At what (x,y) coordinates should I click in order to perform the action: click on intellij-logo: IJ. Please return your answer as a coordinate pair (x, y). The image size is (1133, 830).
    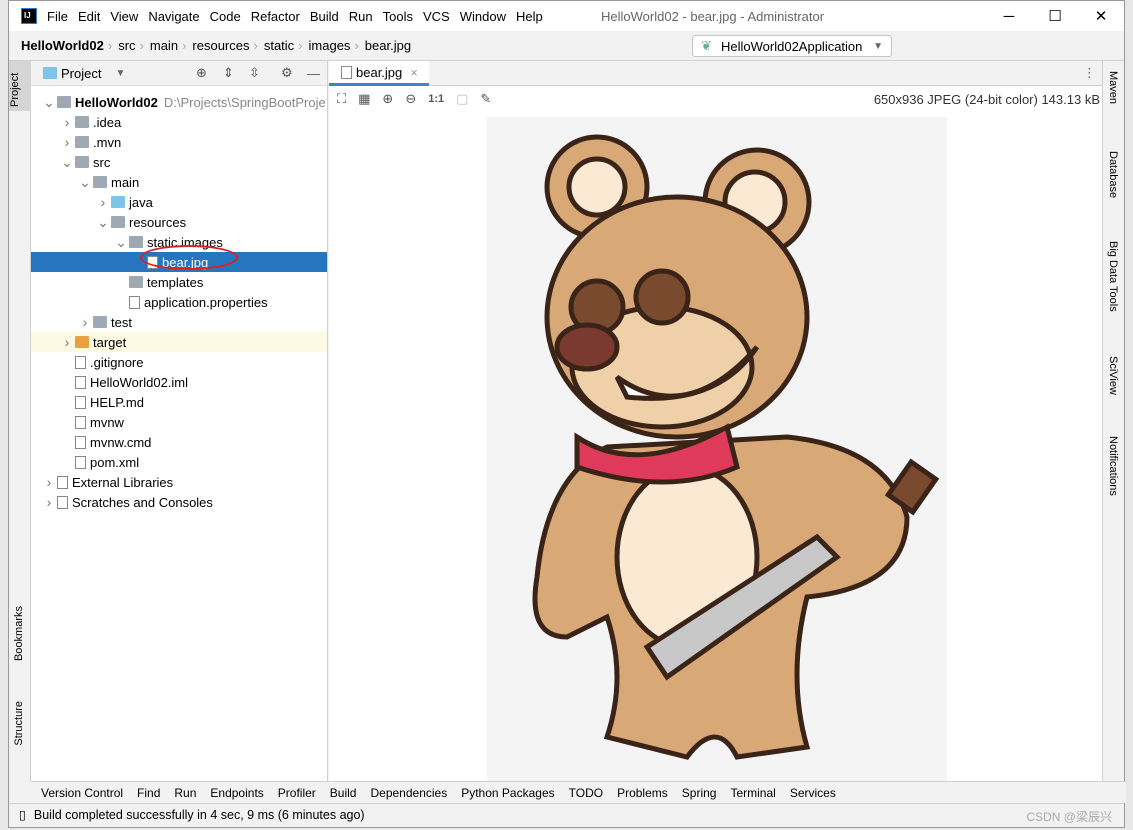
    Looking at the image, I should click on (29, 16).